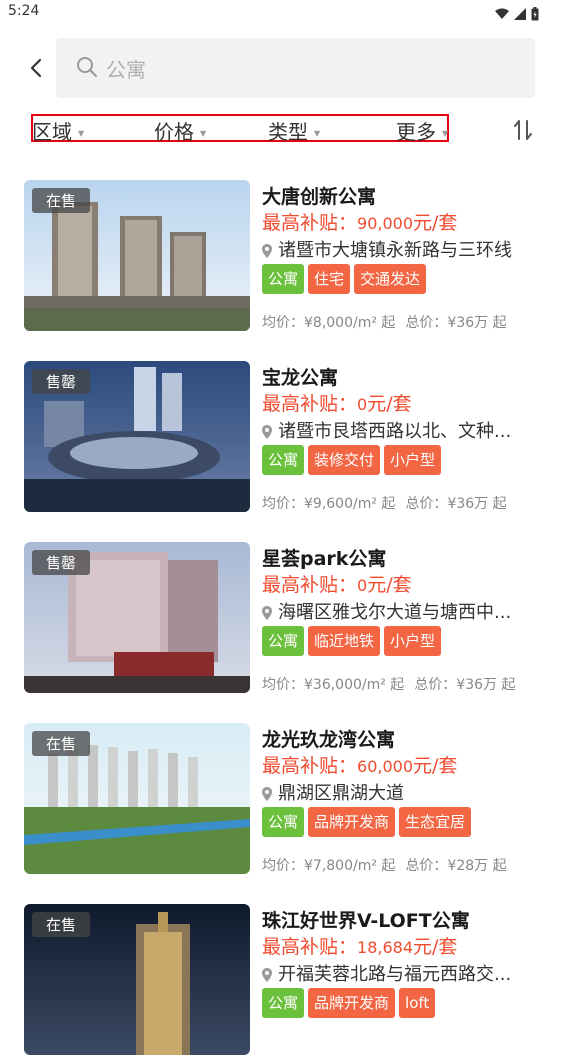  I want to click on subsidy-amount: 18,684, so click(385, 947).